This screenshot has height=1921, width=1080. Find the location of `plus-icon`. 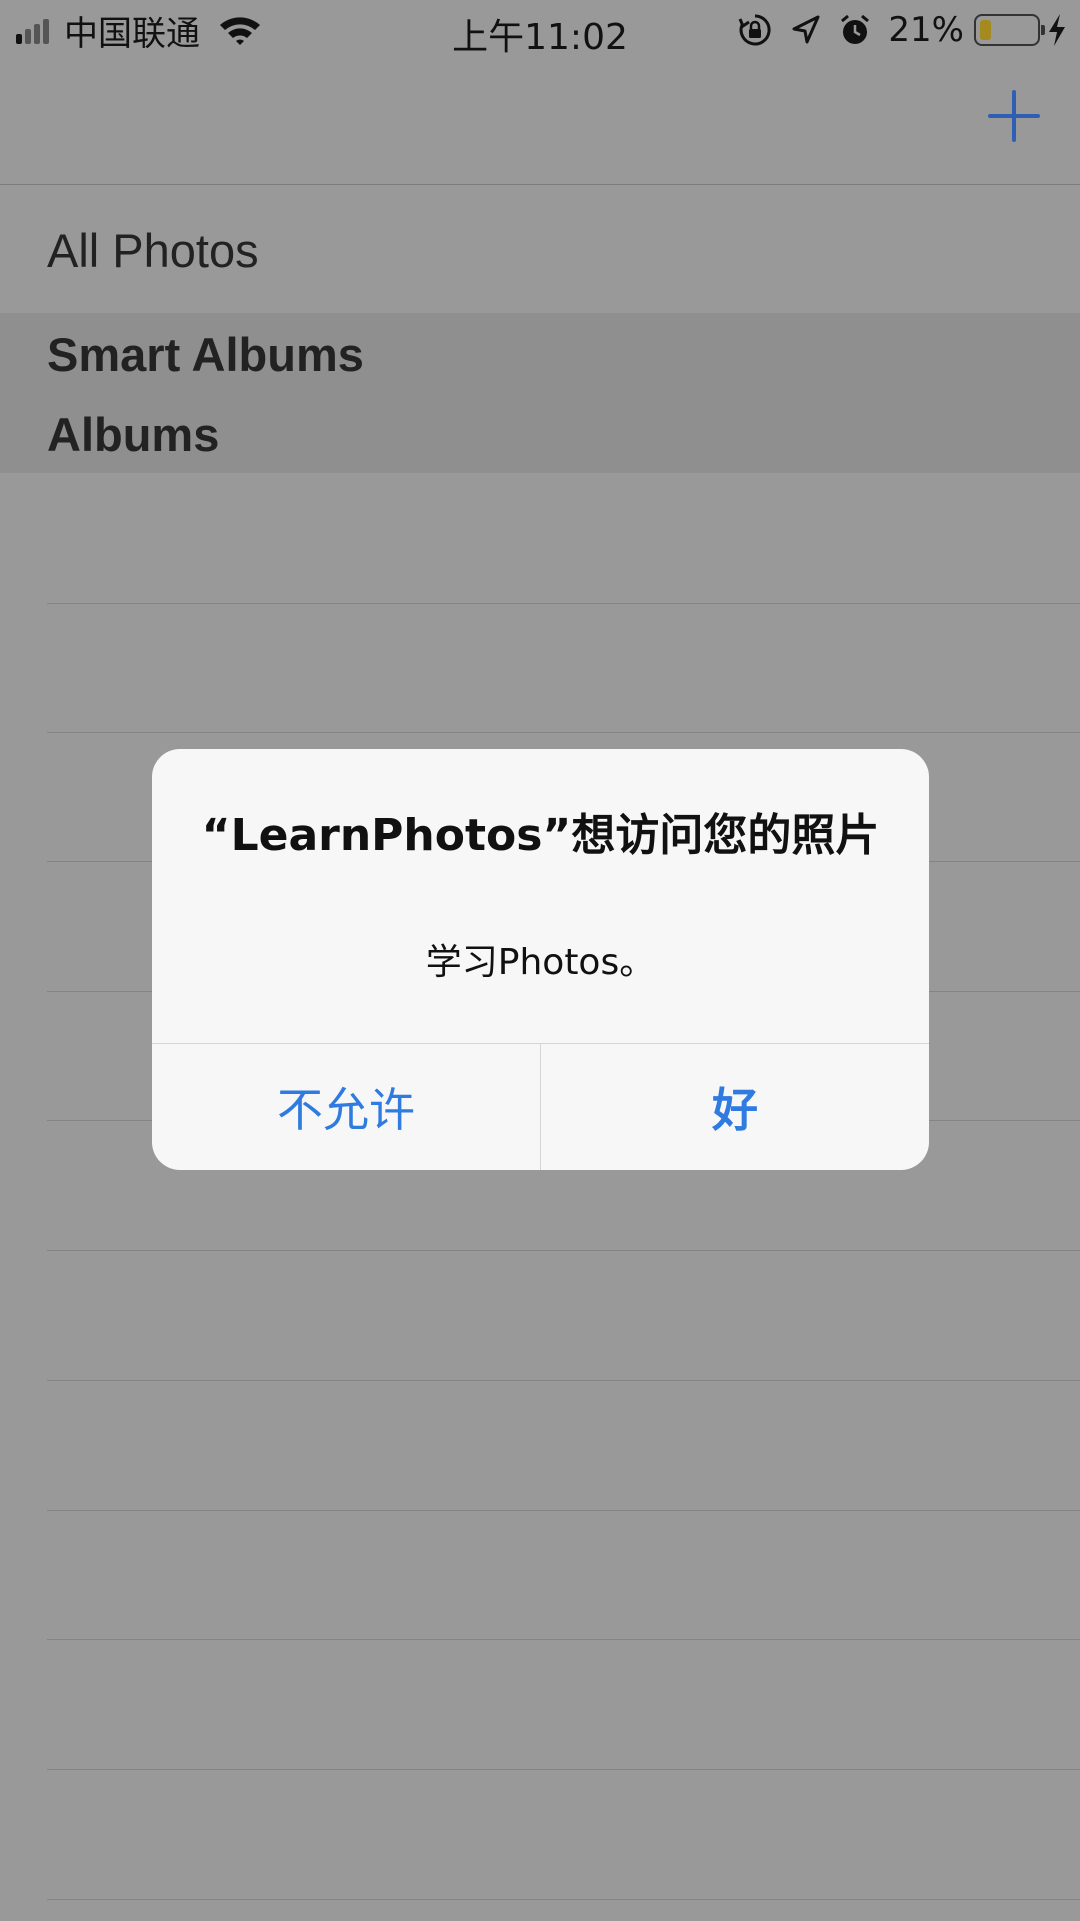

plus-icon is located at coordinates (1014, 116).